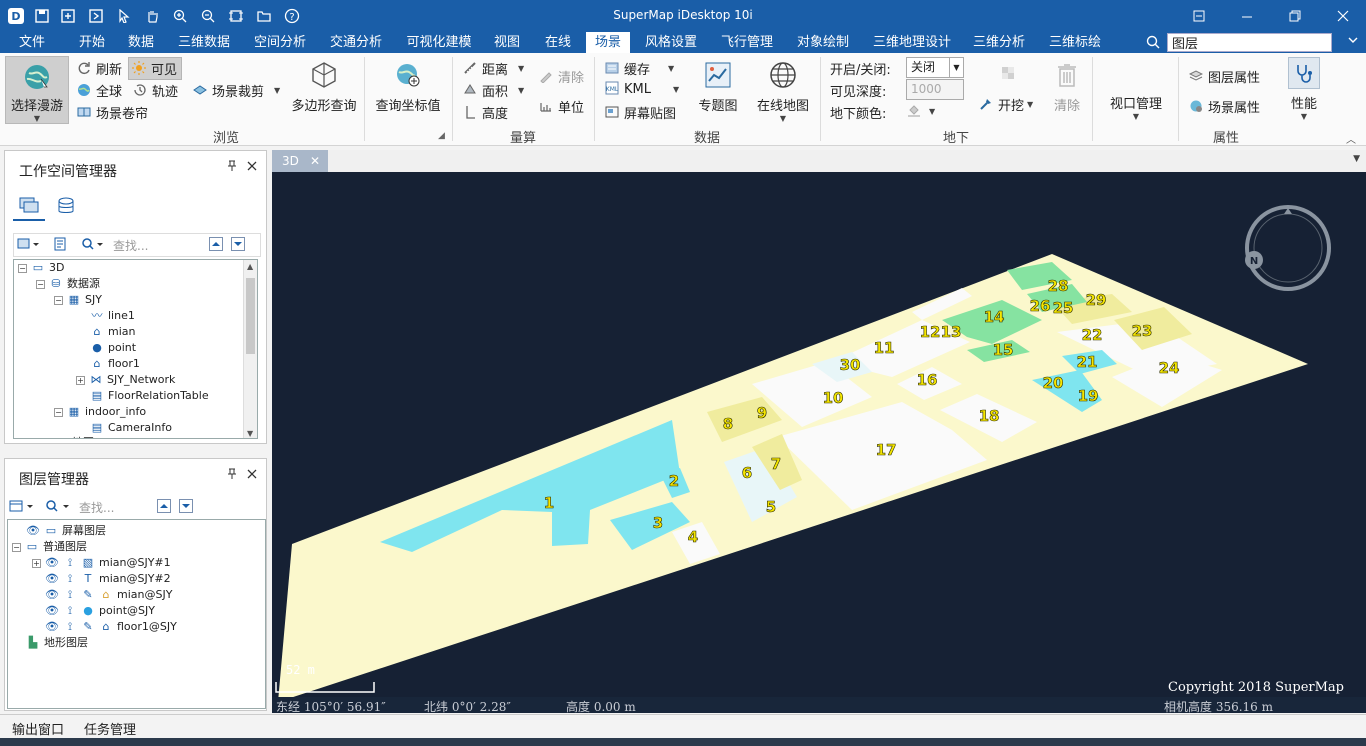 The width and height of the screenshot is (1366, 746). What do you see at coordinates (324, 86) in the screenshot?
I see `polygon-query-button: 多边形查询` at bounding box center [324, 86].